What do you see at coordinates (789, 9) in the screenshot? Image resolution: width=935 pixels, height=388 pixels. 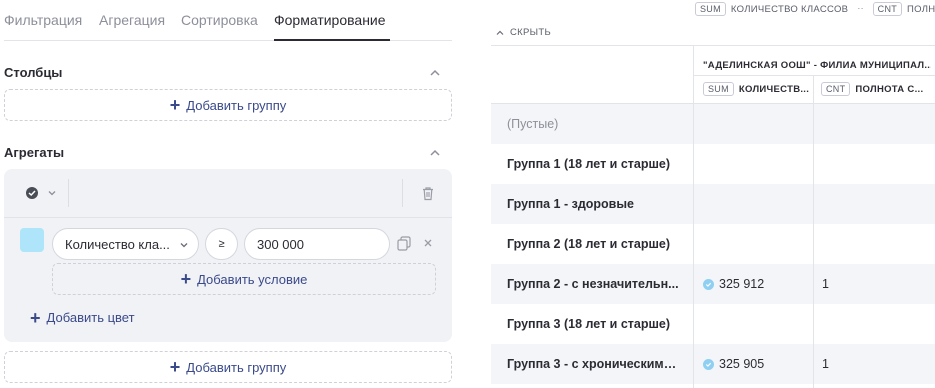 I see `value-field-label: КОЛИЧЕСТВО КЛАССОВ` at bounding box center [789, 9].